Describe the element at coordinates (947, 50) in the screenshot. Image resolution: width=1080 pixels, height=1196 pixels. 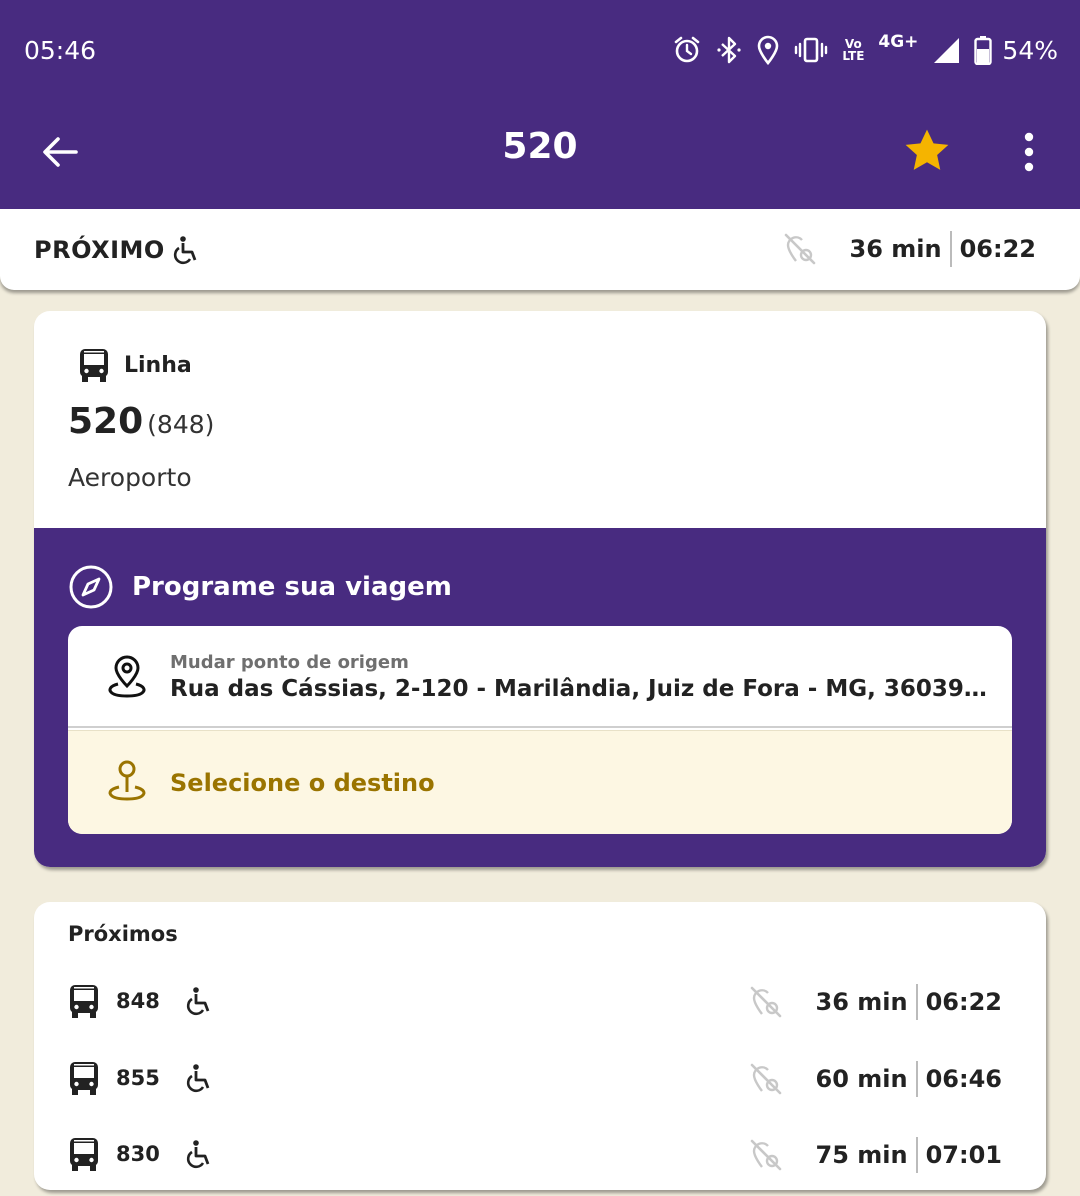
I see `signal-icon` at that location.